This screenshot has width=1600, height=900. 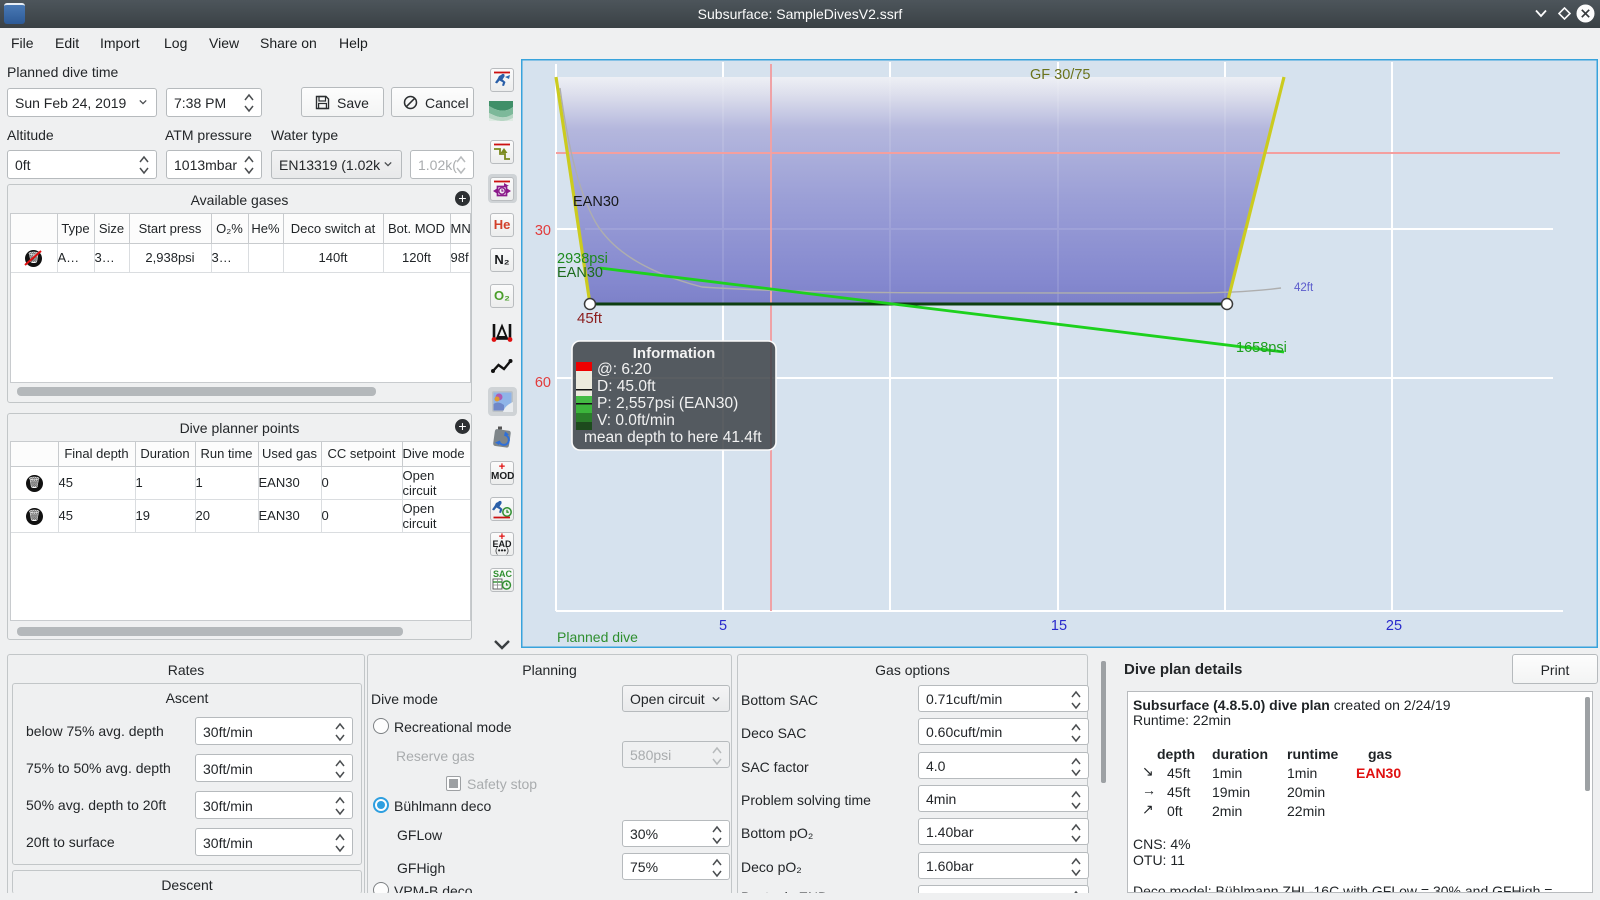 What do you see at coordinates (624, 369) in the screenshot?
I see `svg-text: @: 6:20` at bounding box center [624, 369].